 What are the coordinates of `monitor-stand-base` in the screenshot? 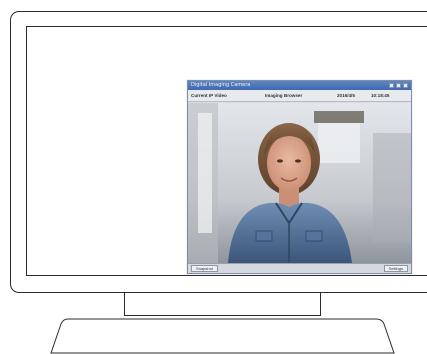 It's located at (222, 336).